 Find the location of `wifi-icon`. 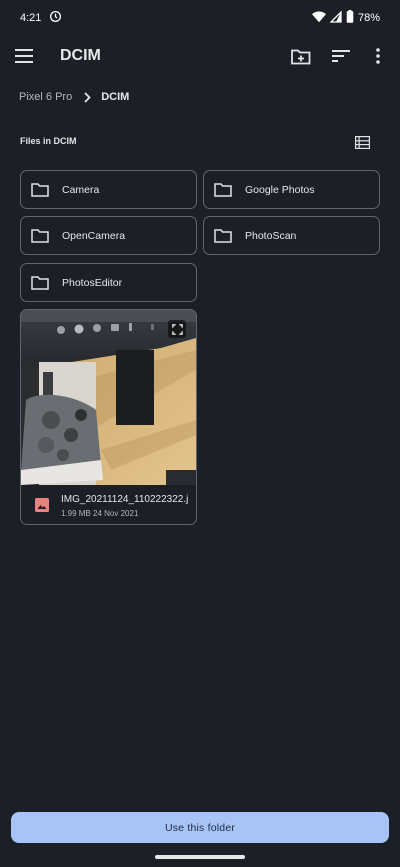

wifi-icon is located at coordinates (318, 18).